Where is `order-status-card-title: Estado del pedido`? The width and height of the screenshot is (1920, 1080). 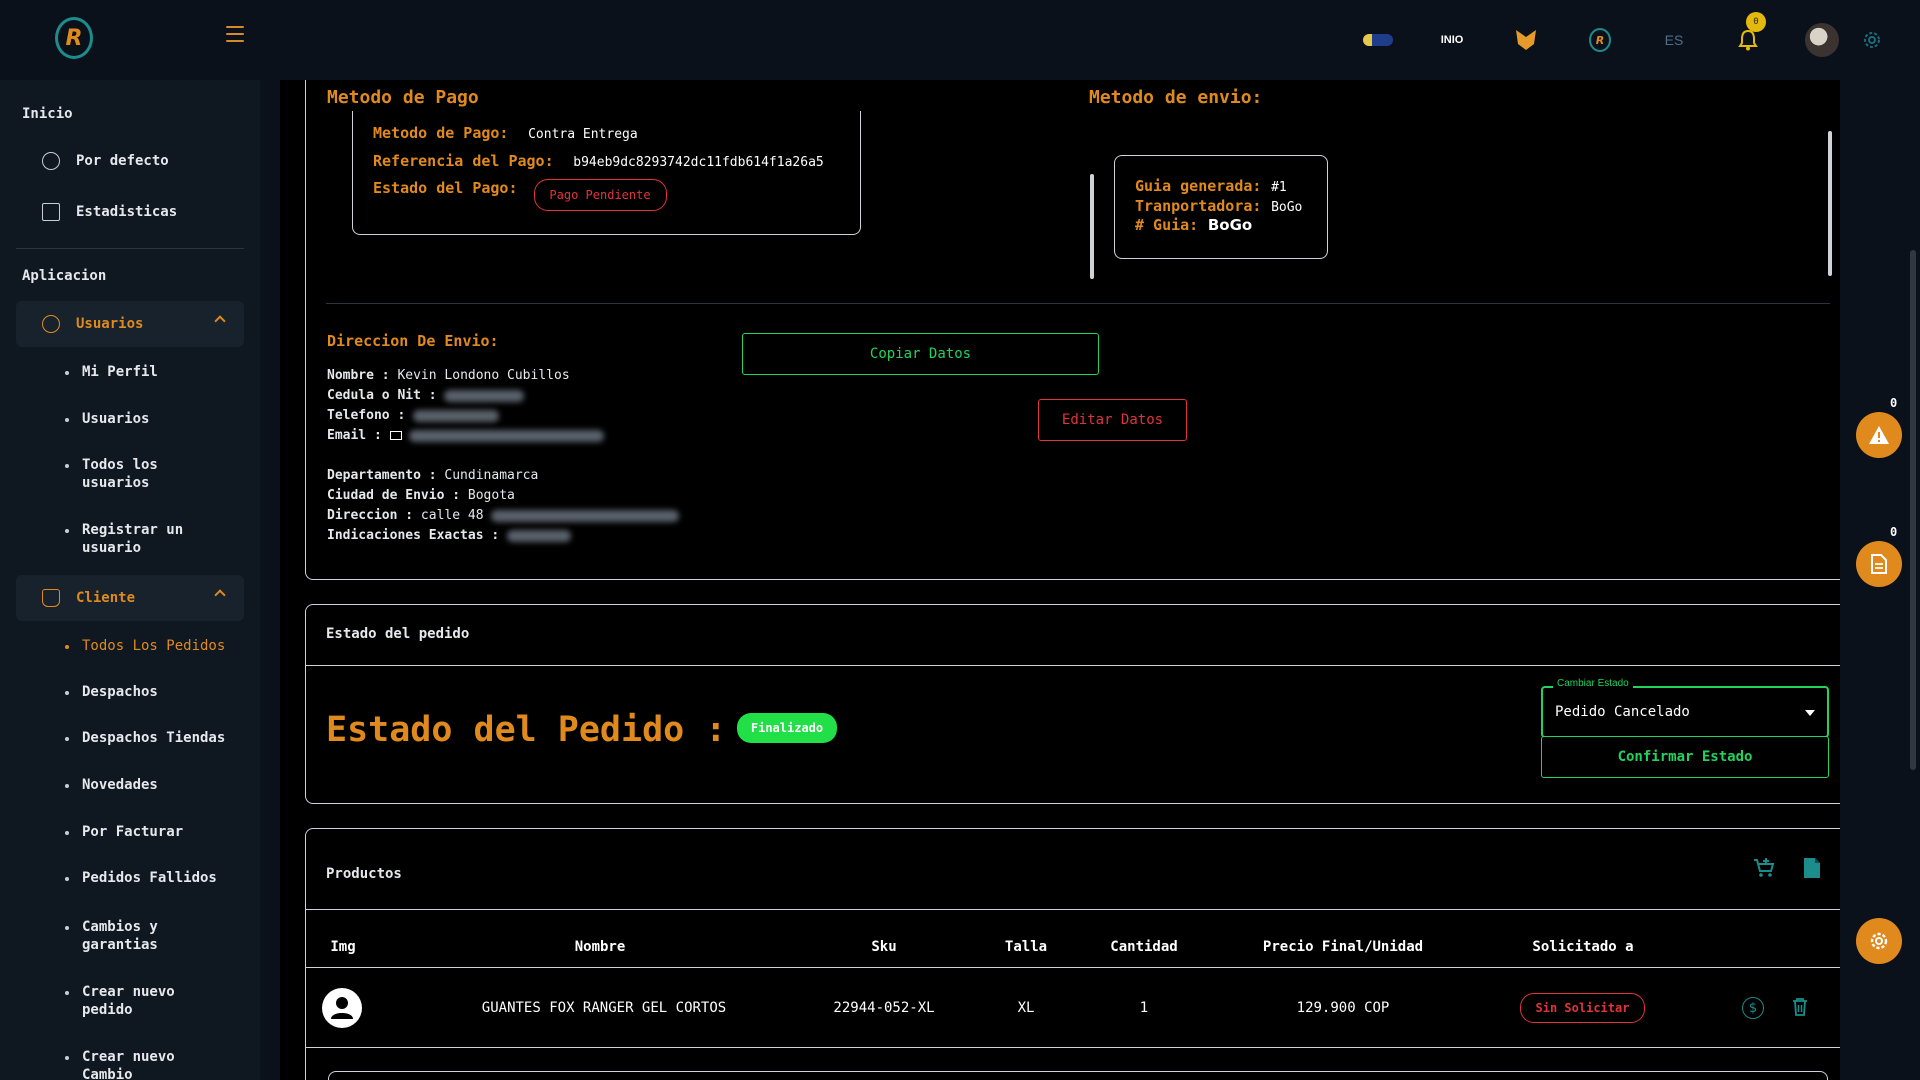
order-status-card-title: Estado del pedido is located at coordinates (398, 634).